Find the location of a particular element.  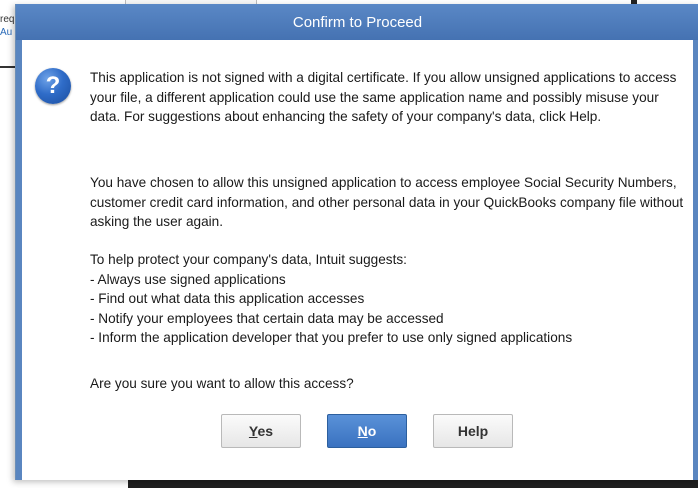

no-label-rest: o is located at coordinates (372, 431).